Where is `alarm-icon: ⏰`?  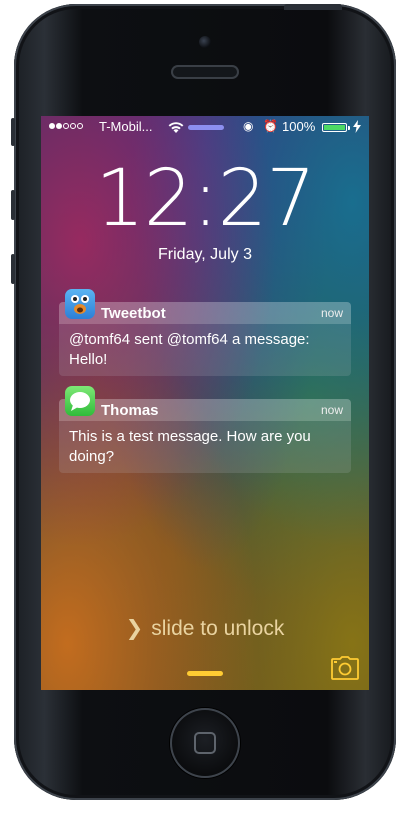
alarm-icon: ⏰ is located at coordinates (270, 126).